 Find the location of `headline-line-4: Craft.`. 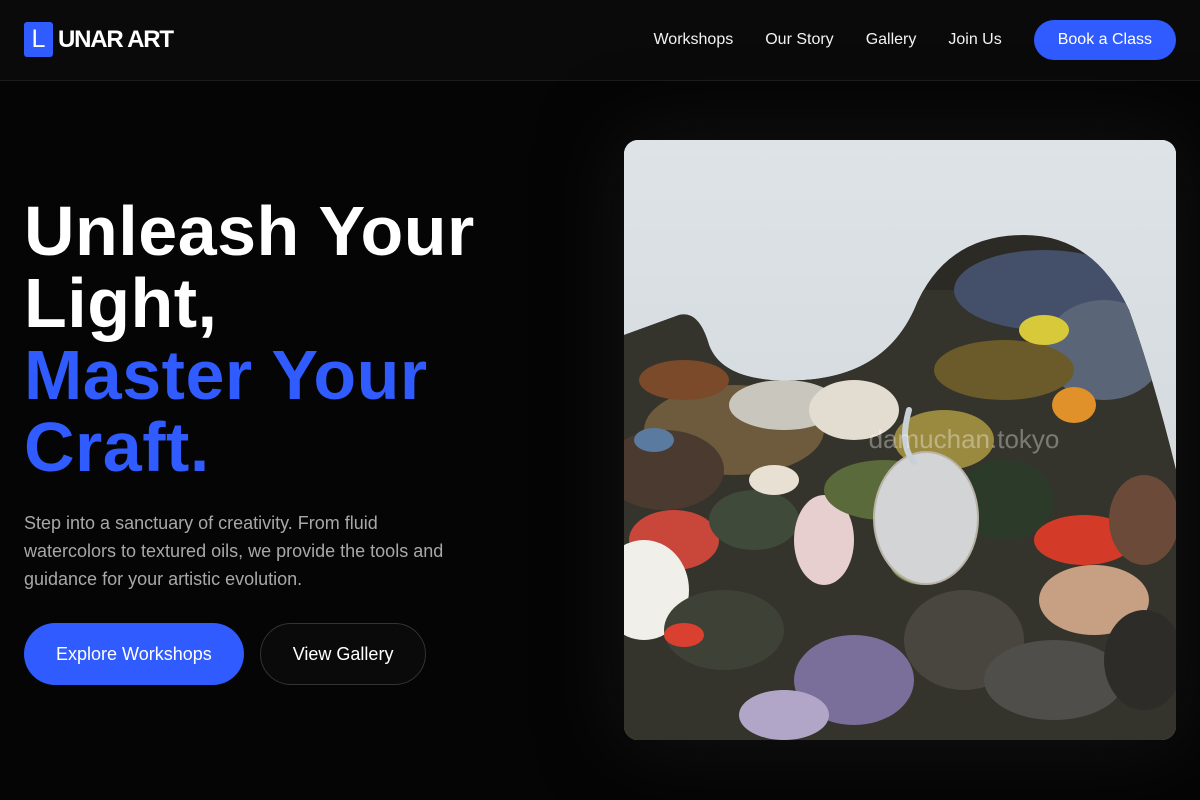

headline-line-4: Craft. is located at coordinates (117, 447).